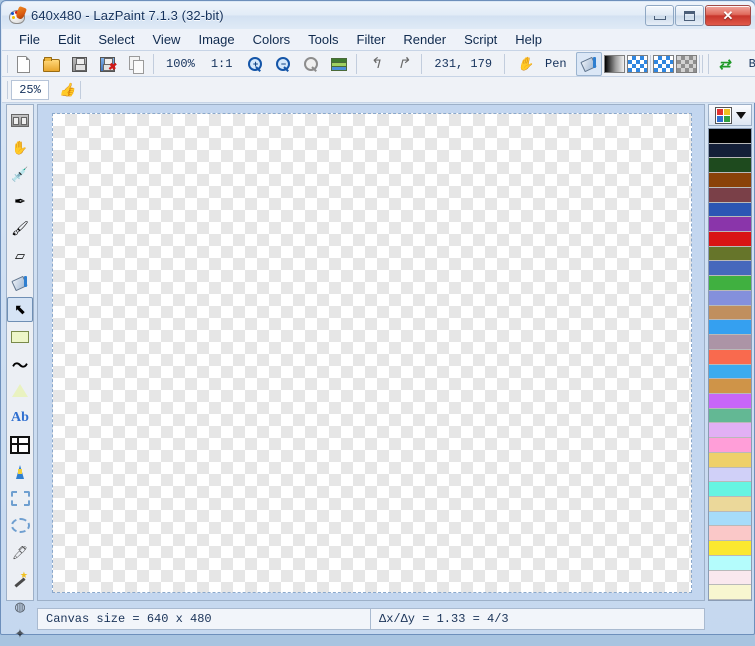 The height and width of the screenshot is (646, 755). Describe the element at coordinates (20, 444) in the screenshot. I see `tool-spline-grid` at that location.